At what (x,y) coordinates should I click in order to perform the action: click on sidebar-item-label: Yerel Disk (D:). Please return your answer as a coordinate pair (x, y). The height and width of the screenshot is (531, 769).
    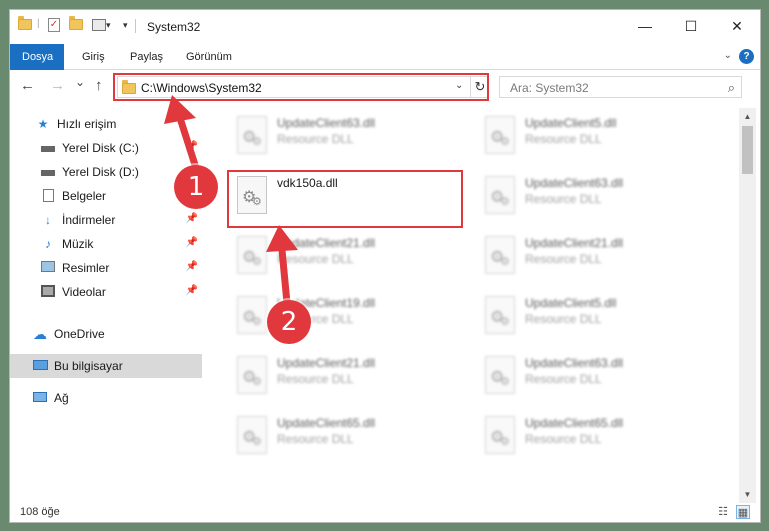
    Looking at the image, I should click on (100, 172).